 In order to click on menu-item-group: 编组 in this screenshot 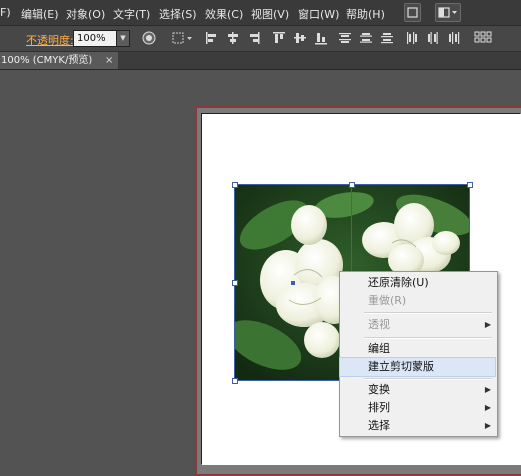, I will do `click(417, 349)`.